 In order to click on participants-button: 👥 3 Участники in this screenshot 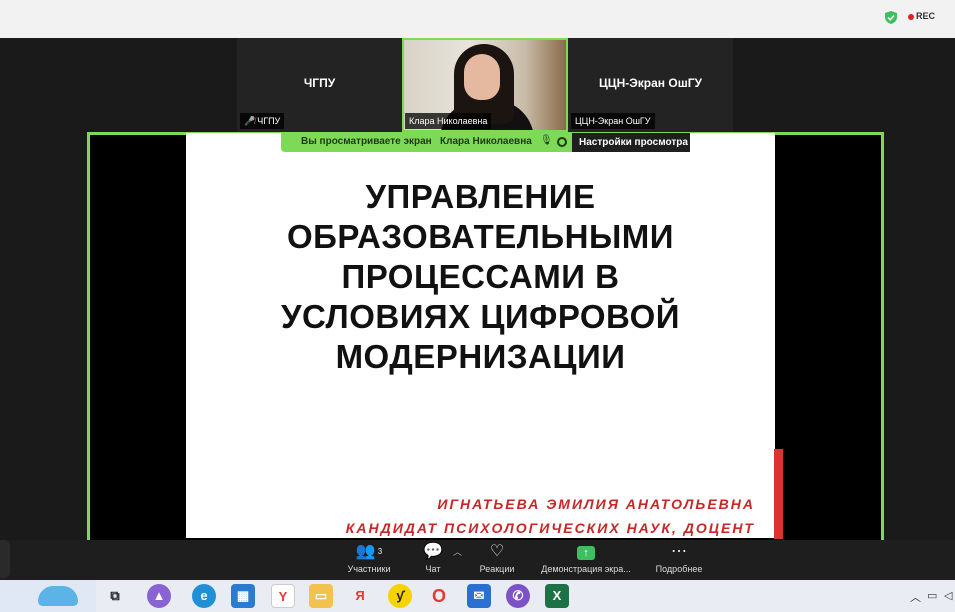, I will do `click(369, 558)`.